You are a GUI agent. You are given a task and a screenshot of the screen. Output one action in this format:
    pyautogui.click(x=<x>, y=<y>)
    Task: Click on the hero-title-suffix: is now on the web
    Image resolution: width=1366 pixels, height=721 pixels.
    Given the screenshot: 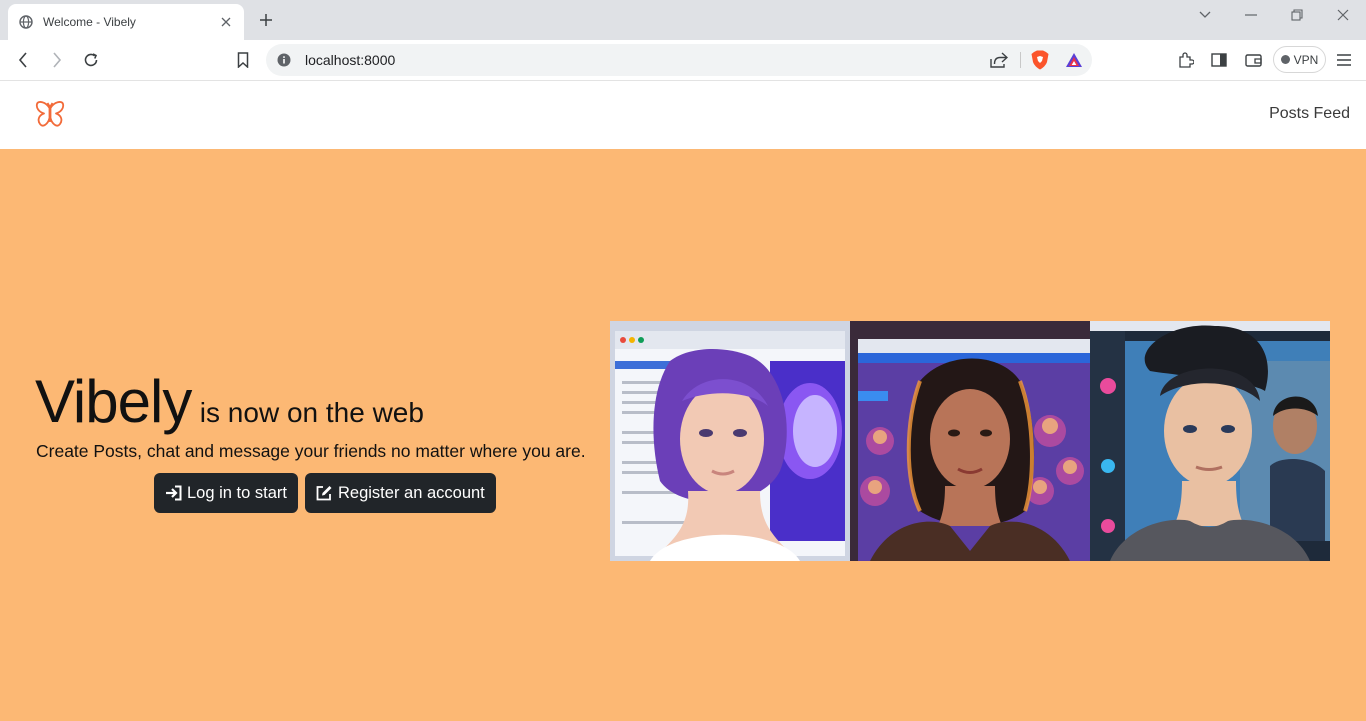 What is the action you would take?
    pyautogui.click(x=311, y=412)
    